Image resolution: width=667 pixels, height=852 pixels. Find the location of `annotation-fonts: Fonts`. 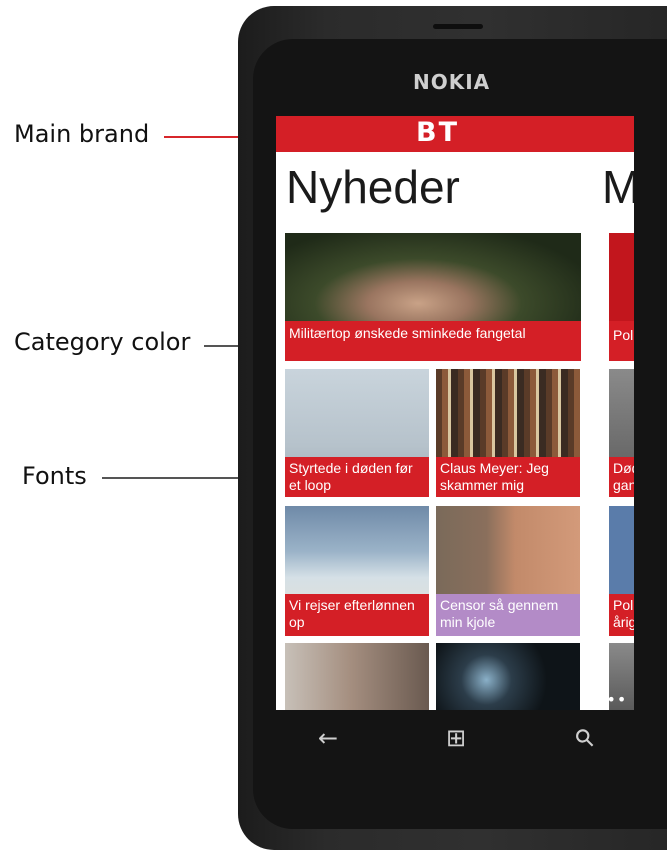

annotation-fonts: Fonts is located at coordinates (54, 476).